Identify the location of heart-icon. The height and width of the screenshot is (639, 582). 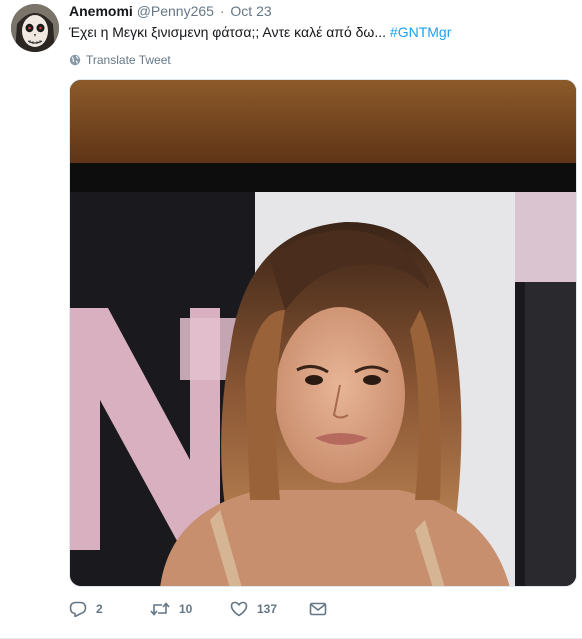
(239, 609).